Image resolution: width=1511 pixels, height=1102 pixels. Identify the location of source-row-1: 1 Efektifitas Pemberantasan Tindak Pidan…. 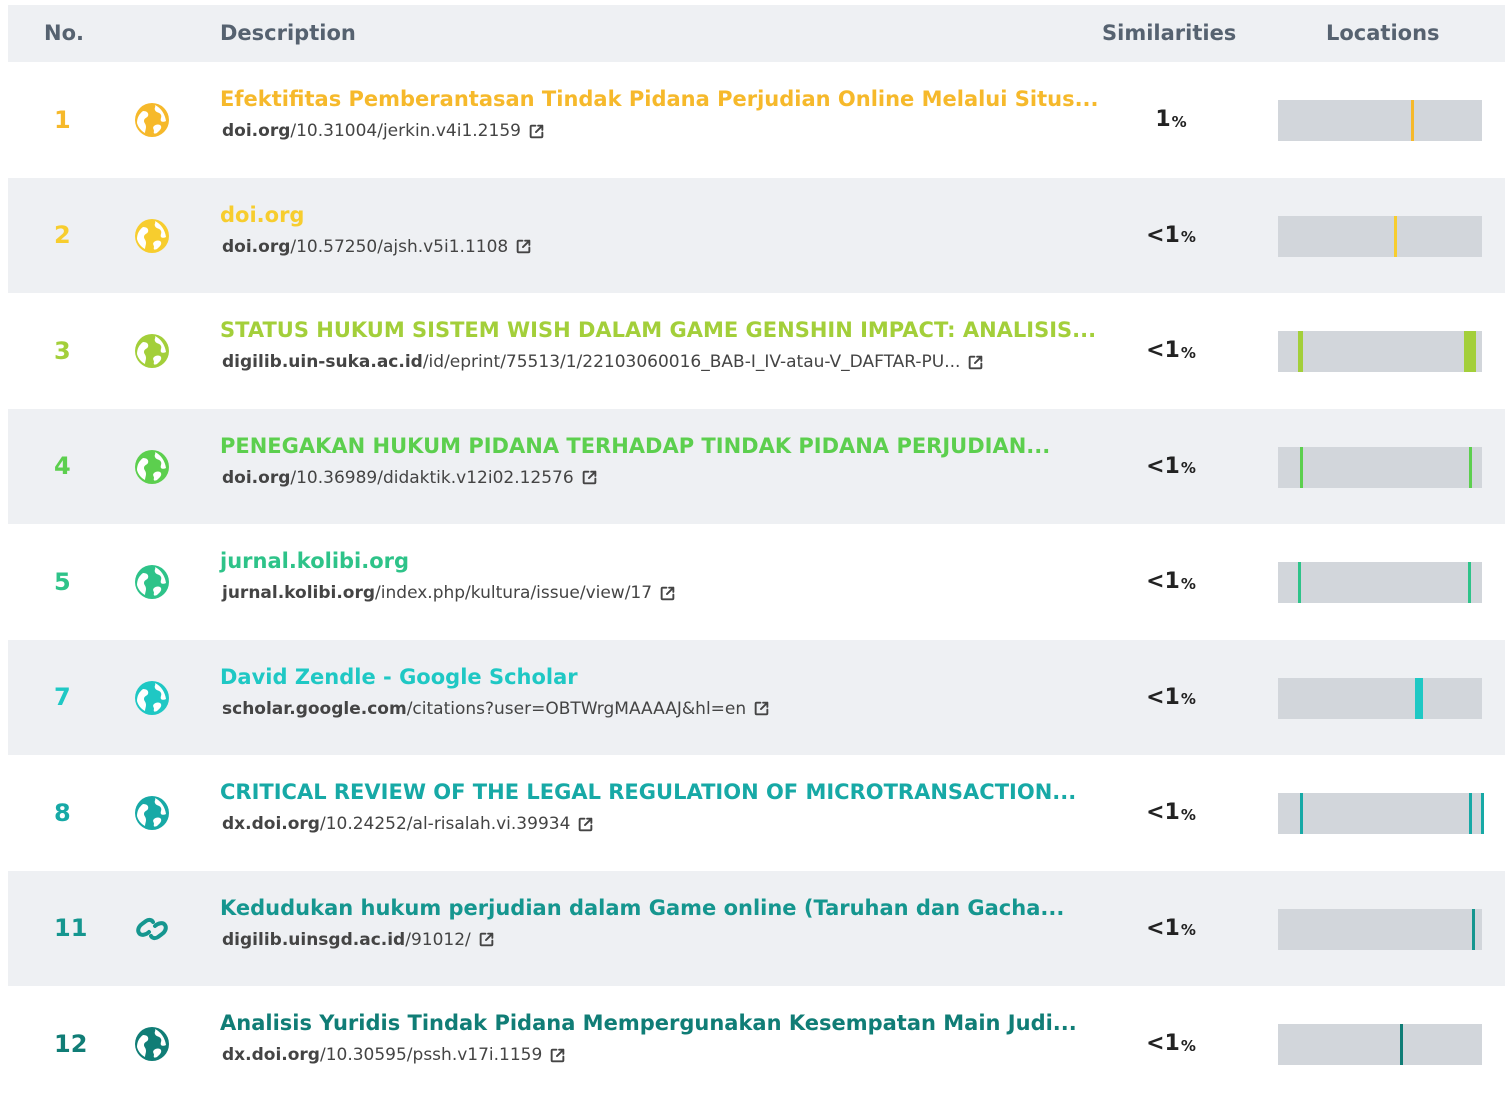
(756, 120).